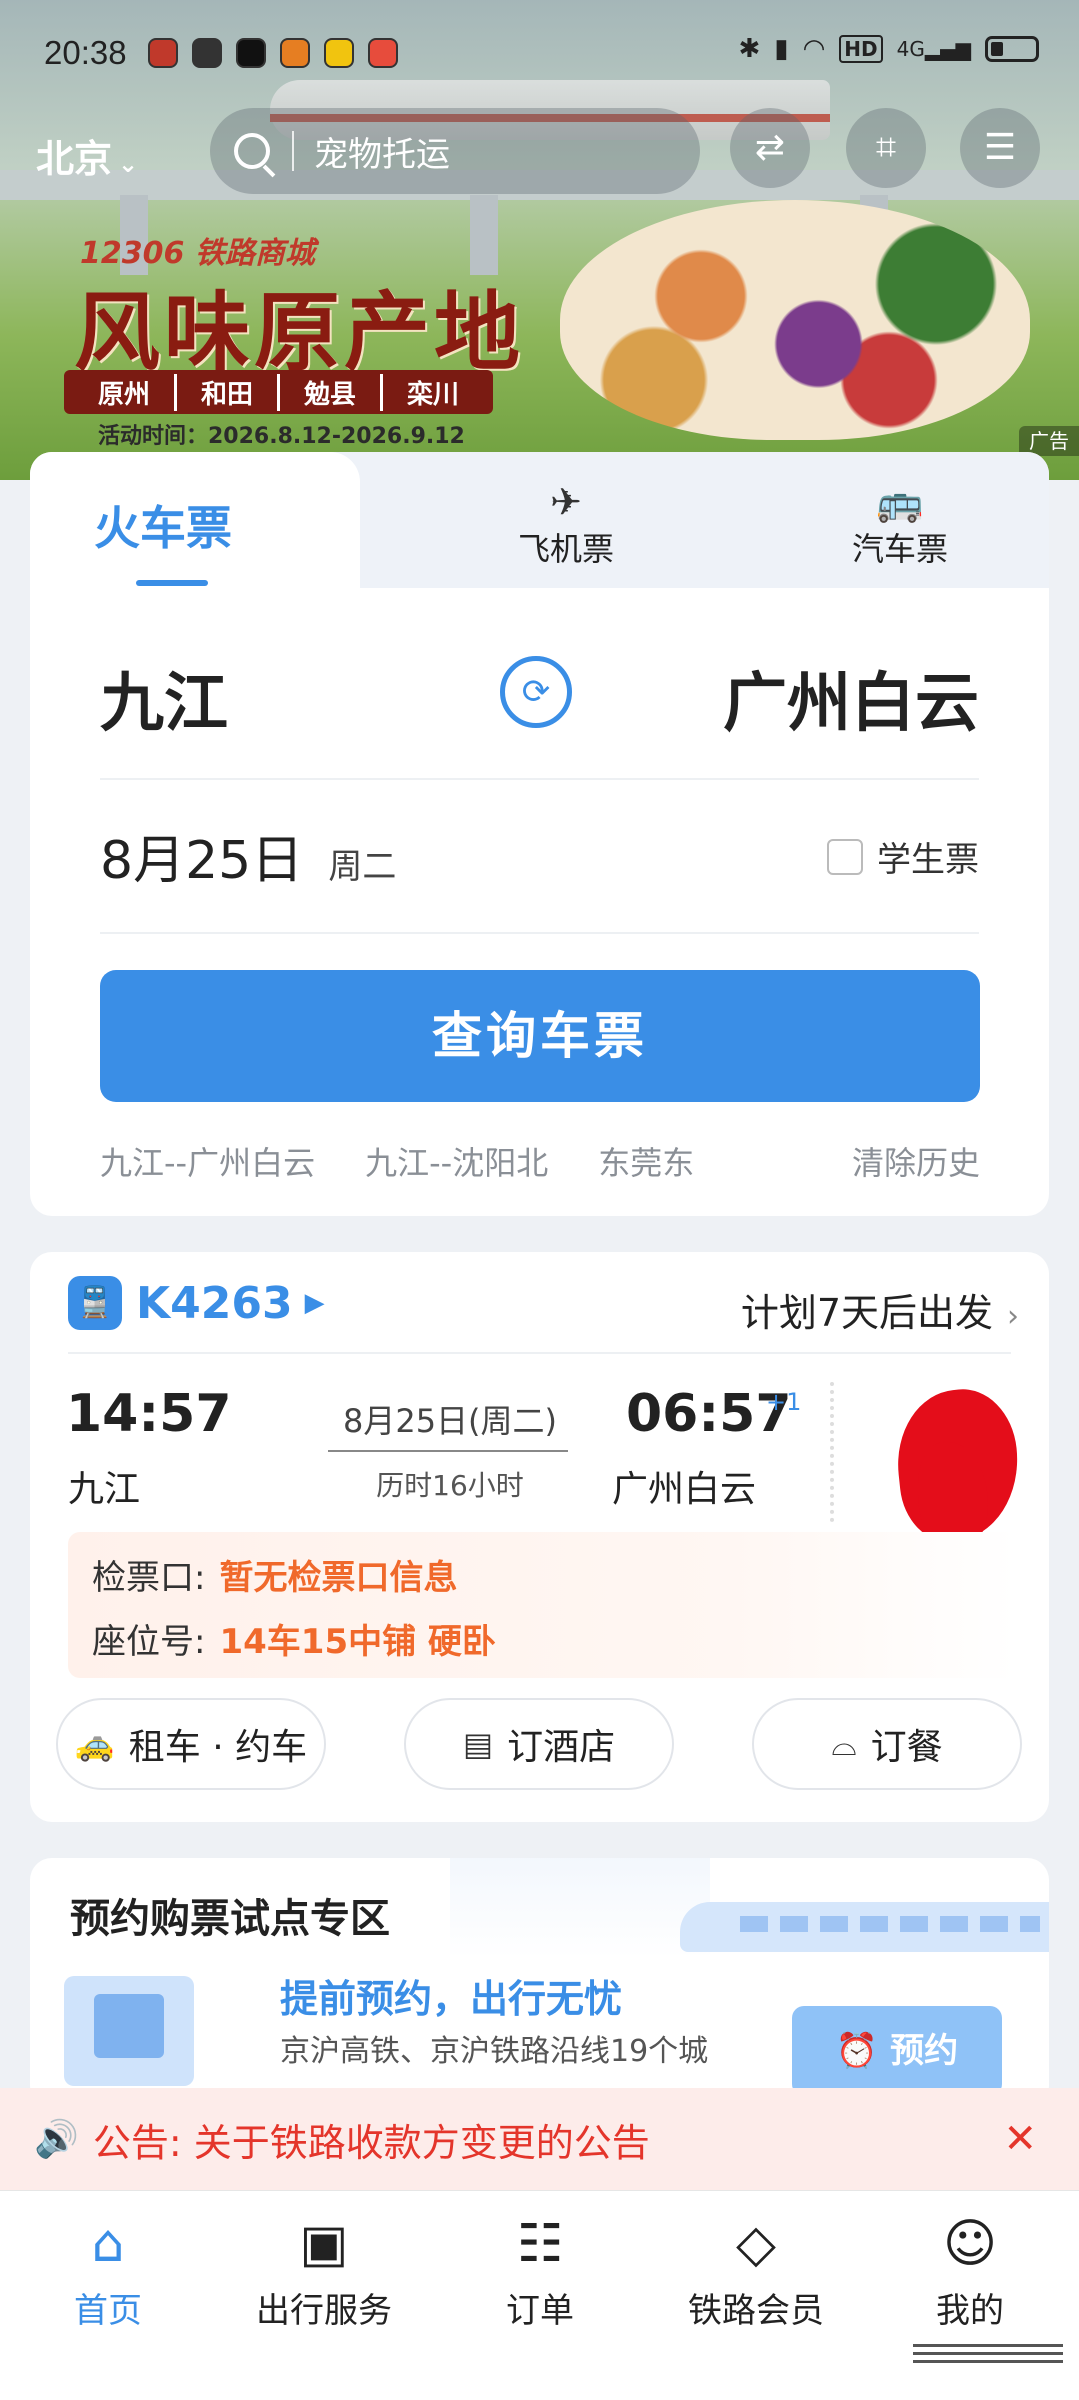  I want to click on search-divider, so click(293, 151).